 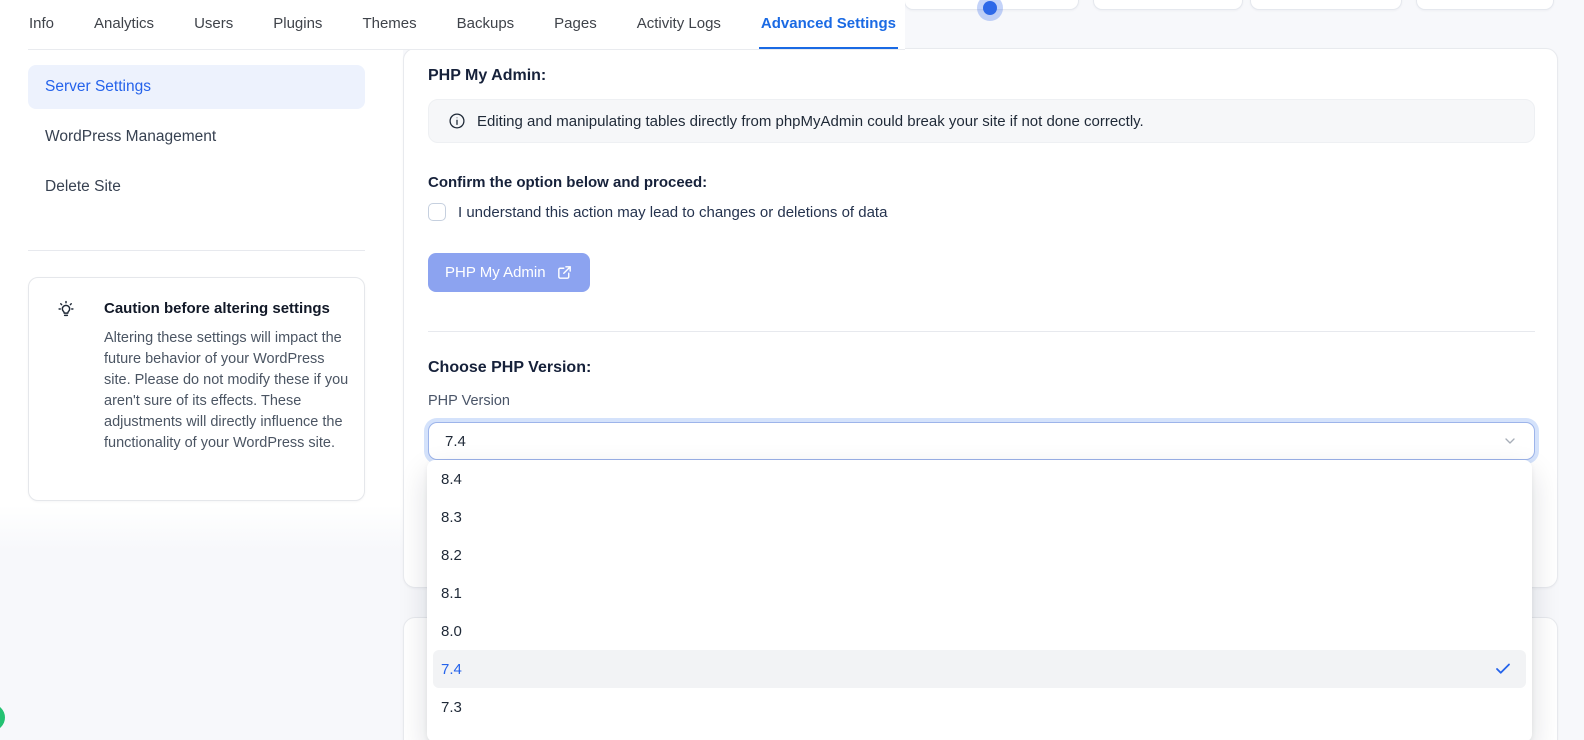 What do you see at coordinates (979, 593) in the screenshot?
I see `php-version-option-8-1: 8.1` at bounding box center [979, 593].